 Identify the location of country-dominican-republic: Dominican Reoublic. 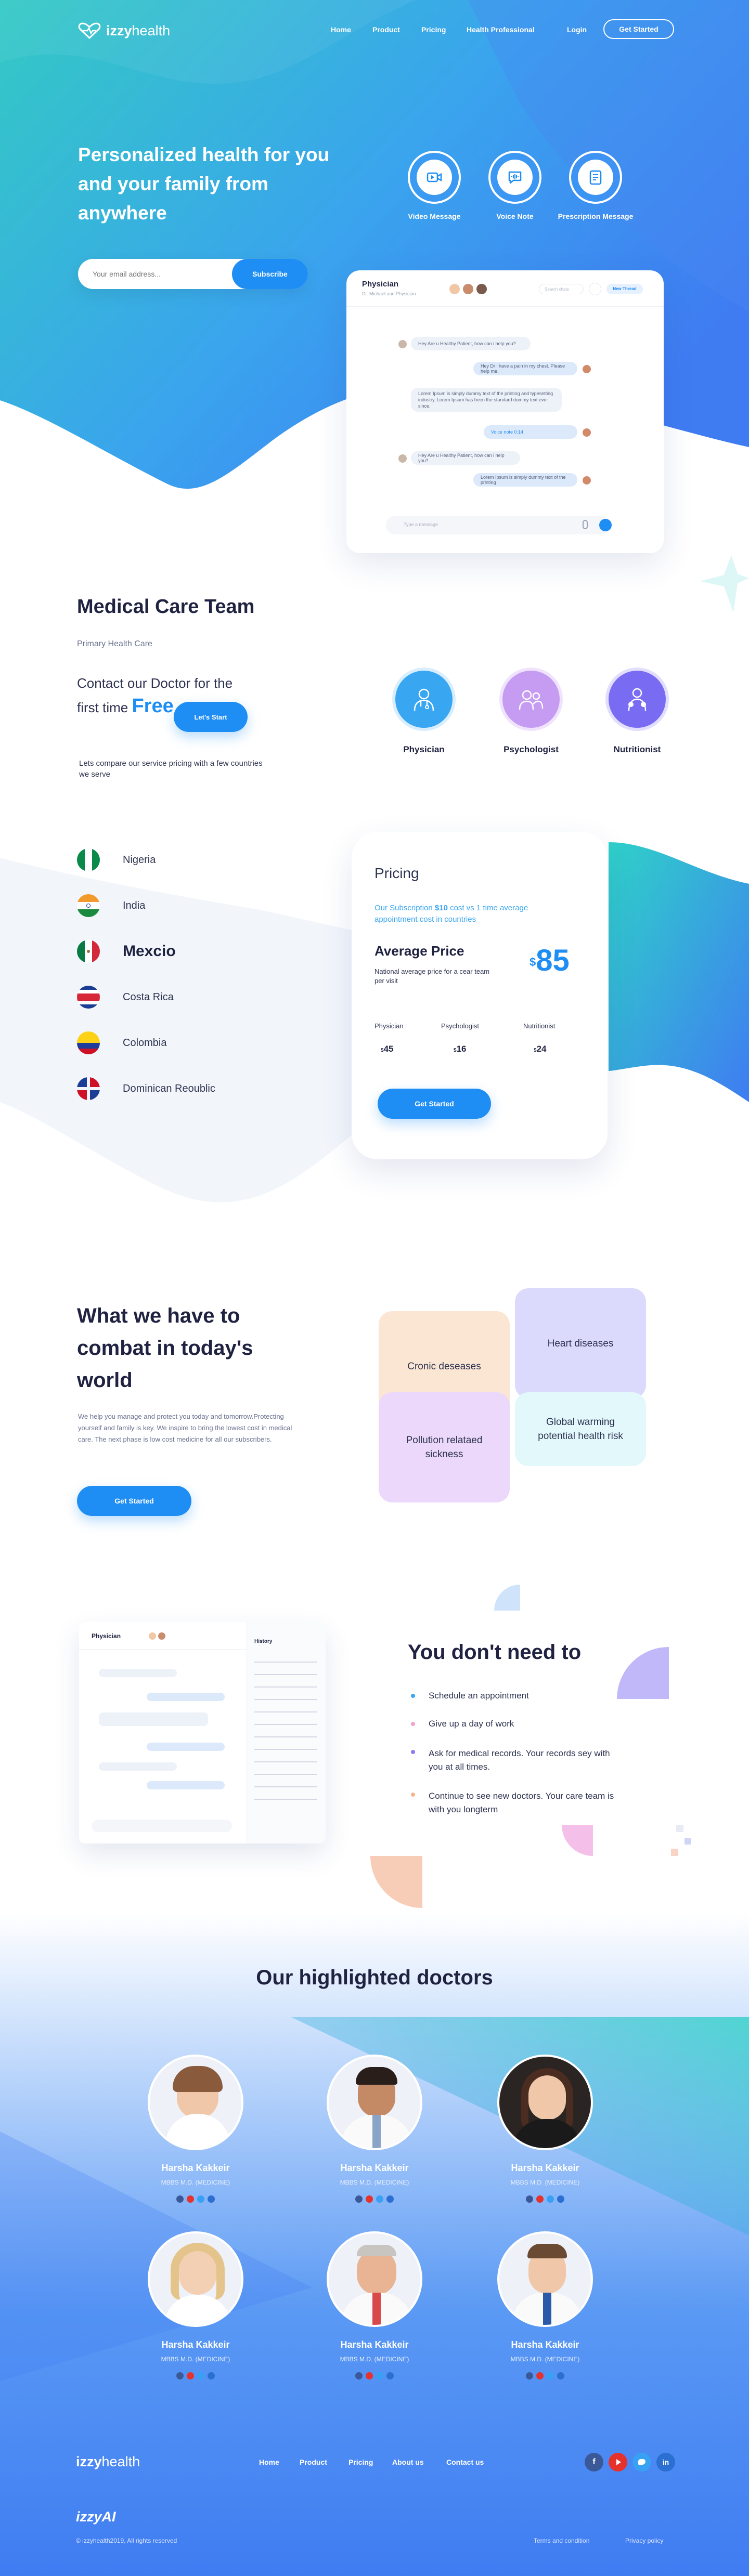
(146, 1088).